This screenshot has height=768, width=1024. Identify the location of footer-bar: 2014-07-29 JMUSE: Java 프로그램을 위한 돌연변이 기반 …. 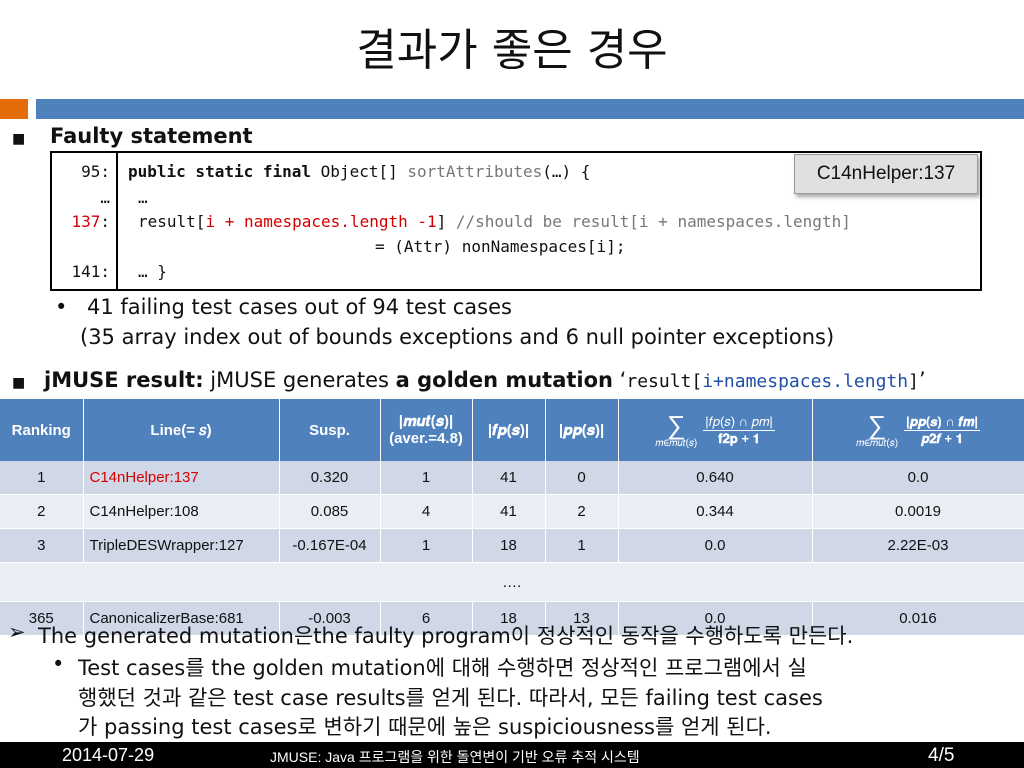
(512, 755).